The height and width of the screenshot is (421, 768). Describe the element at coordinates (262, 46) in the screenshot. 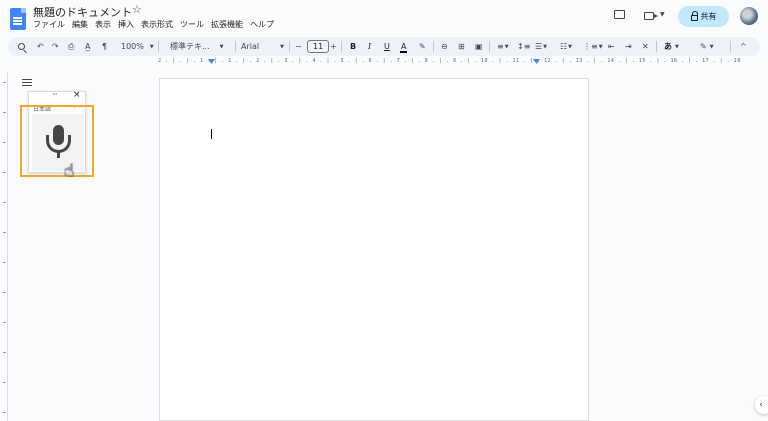

I see `font-select: Arial ▼` at that location.